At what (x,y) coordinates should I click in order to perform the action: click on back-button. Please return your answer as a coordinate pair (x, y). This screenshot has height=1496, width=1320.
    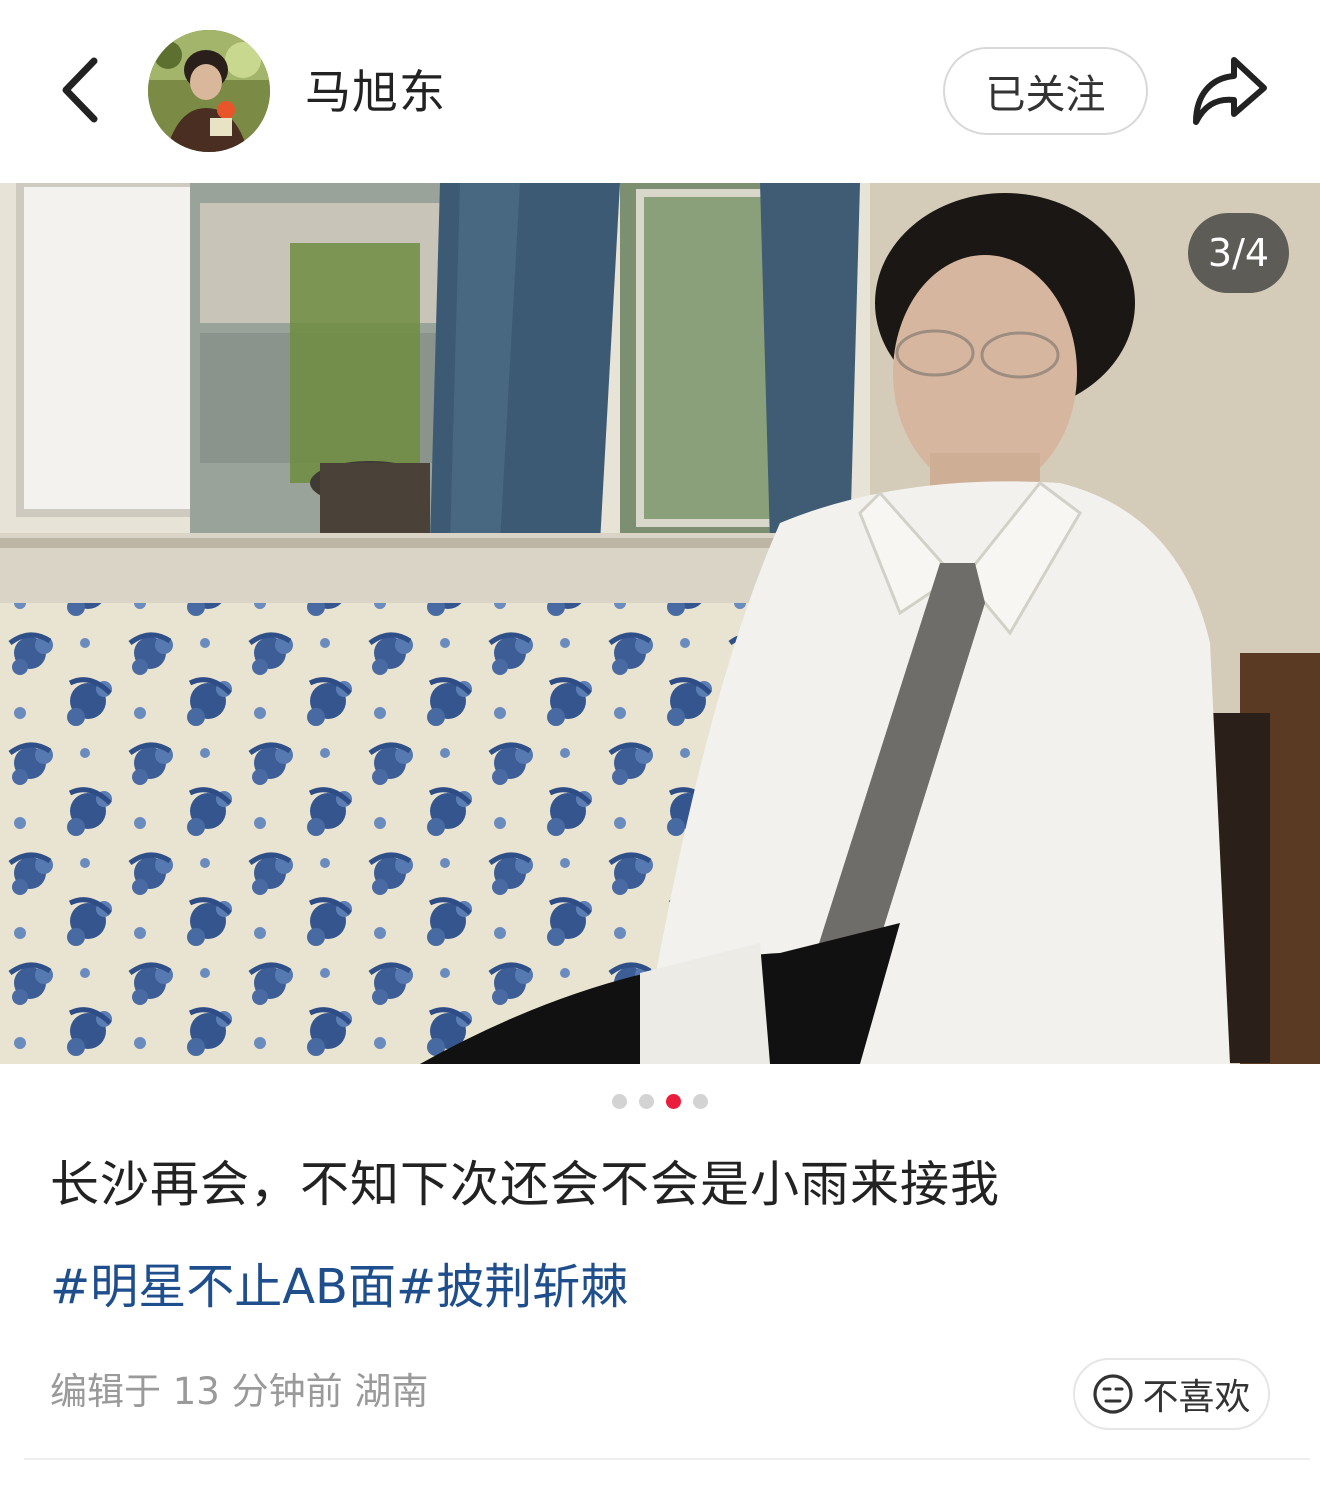
    Looking at the image, I should click on (80, 90).